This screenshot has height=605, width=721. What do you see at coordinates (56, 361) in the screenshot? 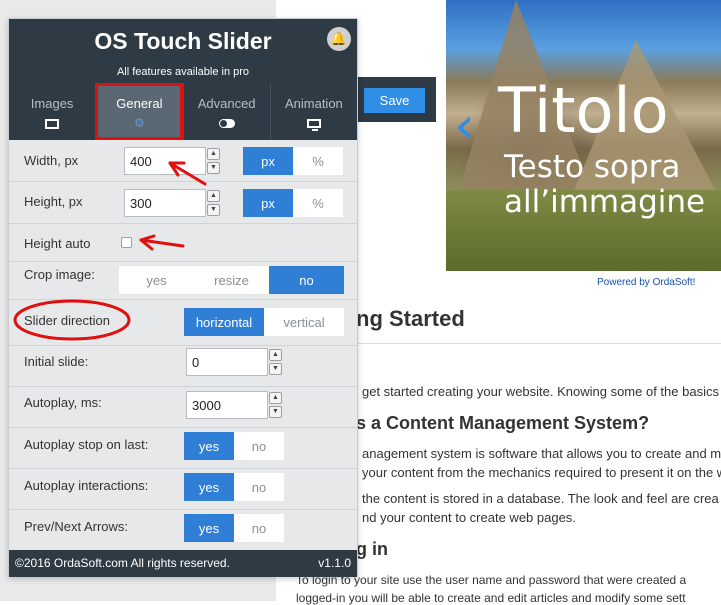
I see `field-label: Initial slide:` at bounding box center [56, 361].